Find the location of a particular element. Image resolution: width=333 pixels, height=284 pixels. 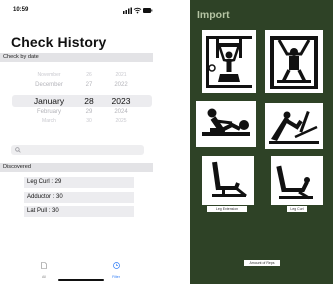

search-input is located at coordinates (77, 150).